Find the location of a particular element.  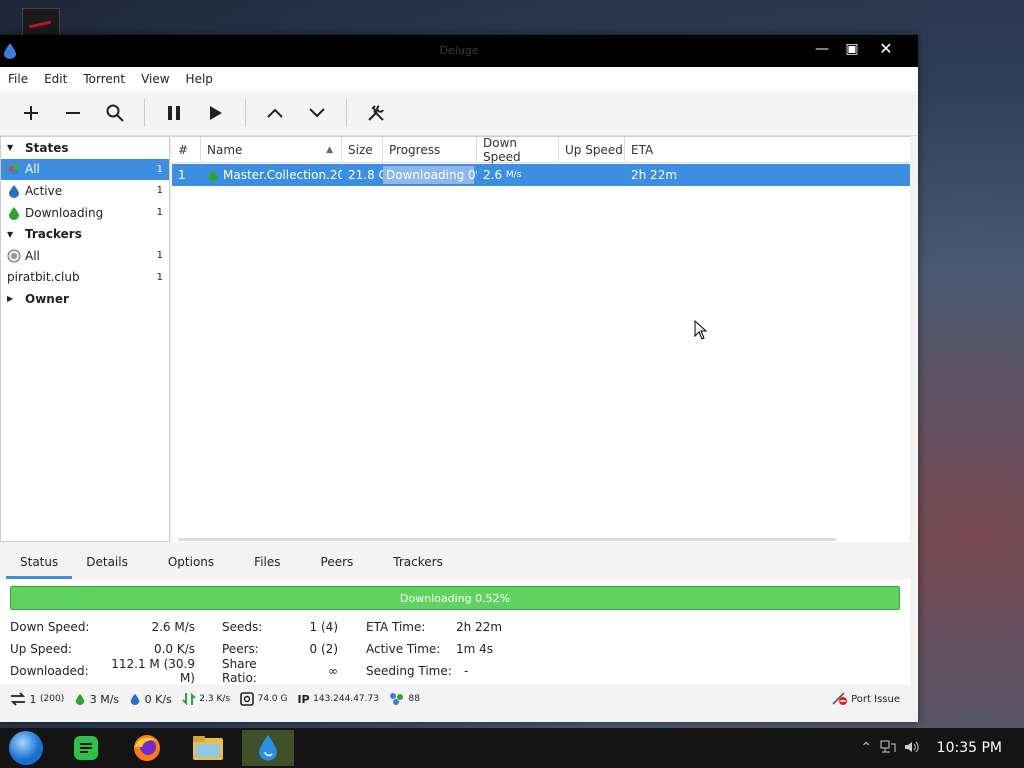

close-button: ✕ is located at coordinates (886, 49).